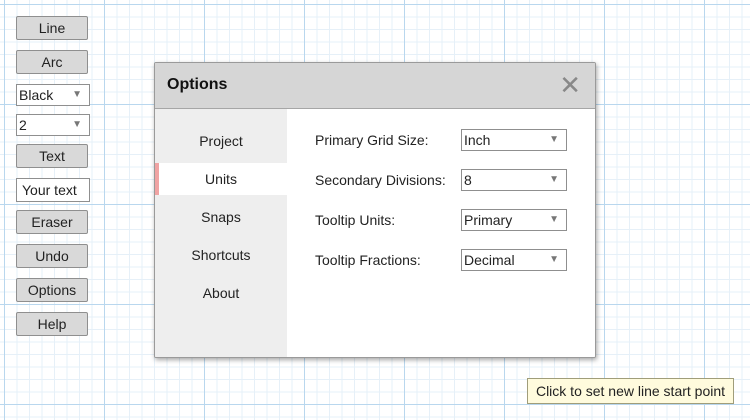 Image resolution: width=750 pixels, height=420 pixels. What do you see at coordinates (570, 85) in the screenshot?
I see `close-icon: ✕` at bounding box center [570, 85].